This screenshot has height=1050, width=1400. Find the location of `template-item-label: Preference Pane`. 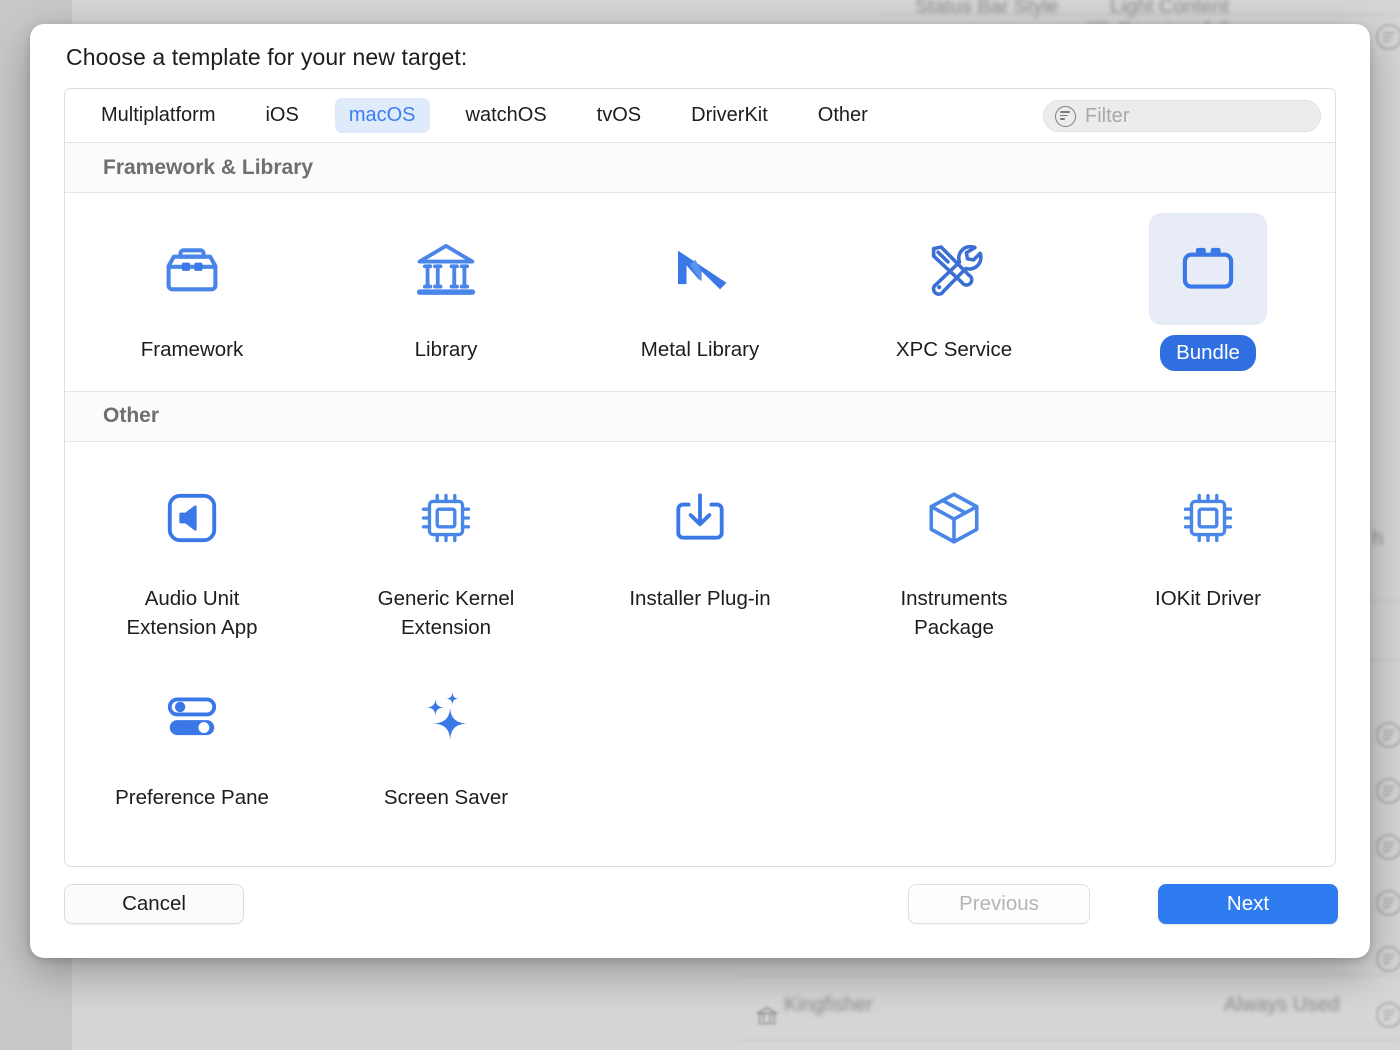

template-item-label: Preference Pane is located at coordinates (192, 798).